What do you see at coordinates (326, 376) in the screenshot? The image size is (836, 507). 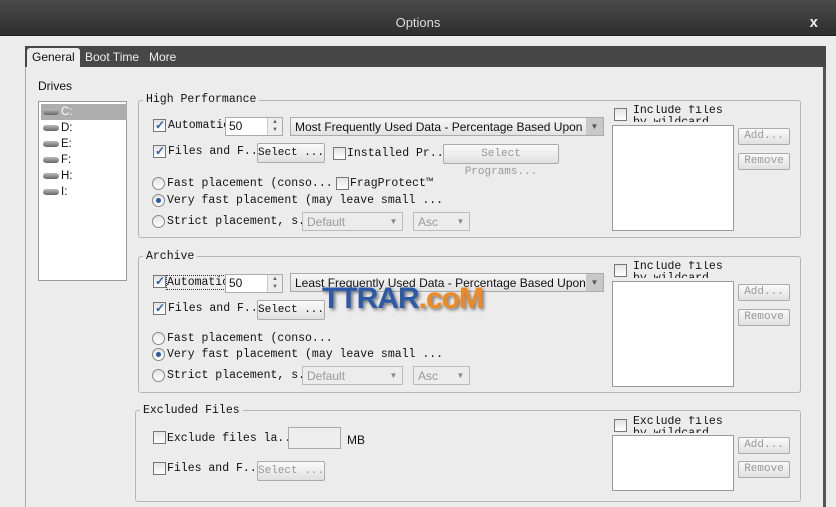 I see `ar-sort-value: Default` at bounding box center [326, 376].